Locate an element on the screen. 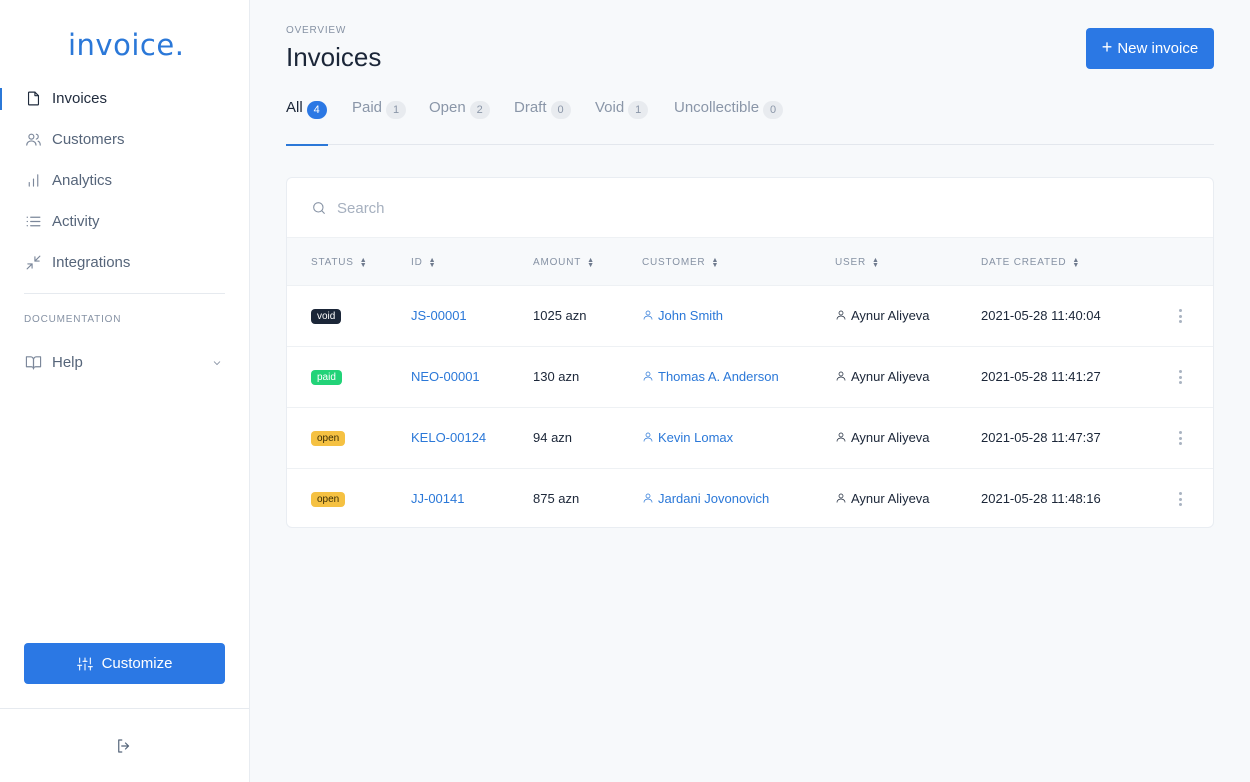  sidebar-item-invoices: Invoices is located at coordinates (124, 98).